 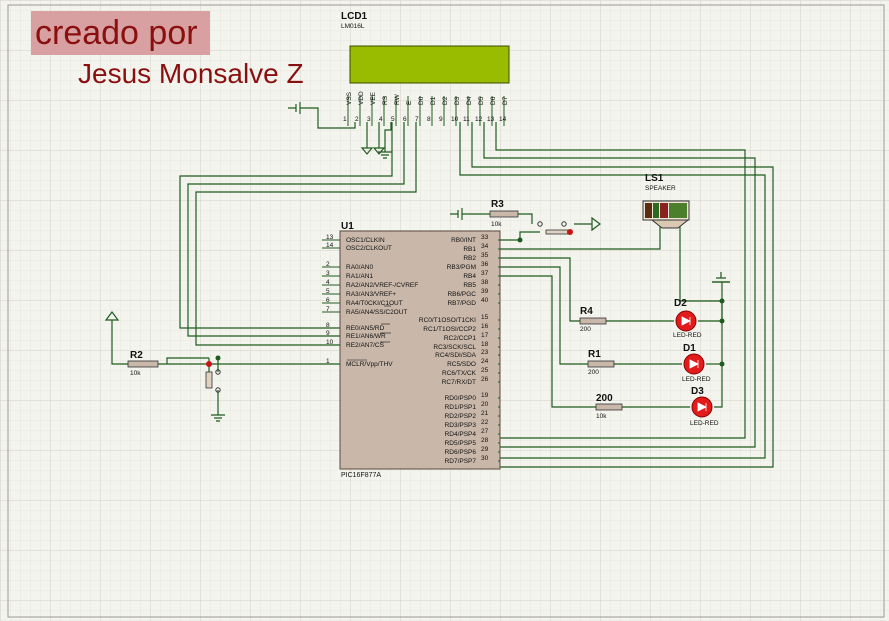 What do you see at coordinates (585, 329) in the screenshot?
I see `resistor-value: 200` at bounding box center [585, 329].